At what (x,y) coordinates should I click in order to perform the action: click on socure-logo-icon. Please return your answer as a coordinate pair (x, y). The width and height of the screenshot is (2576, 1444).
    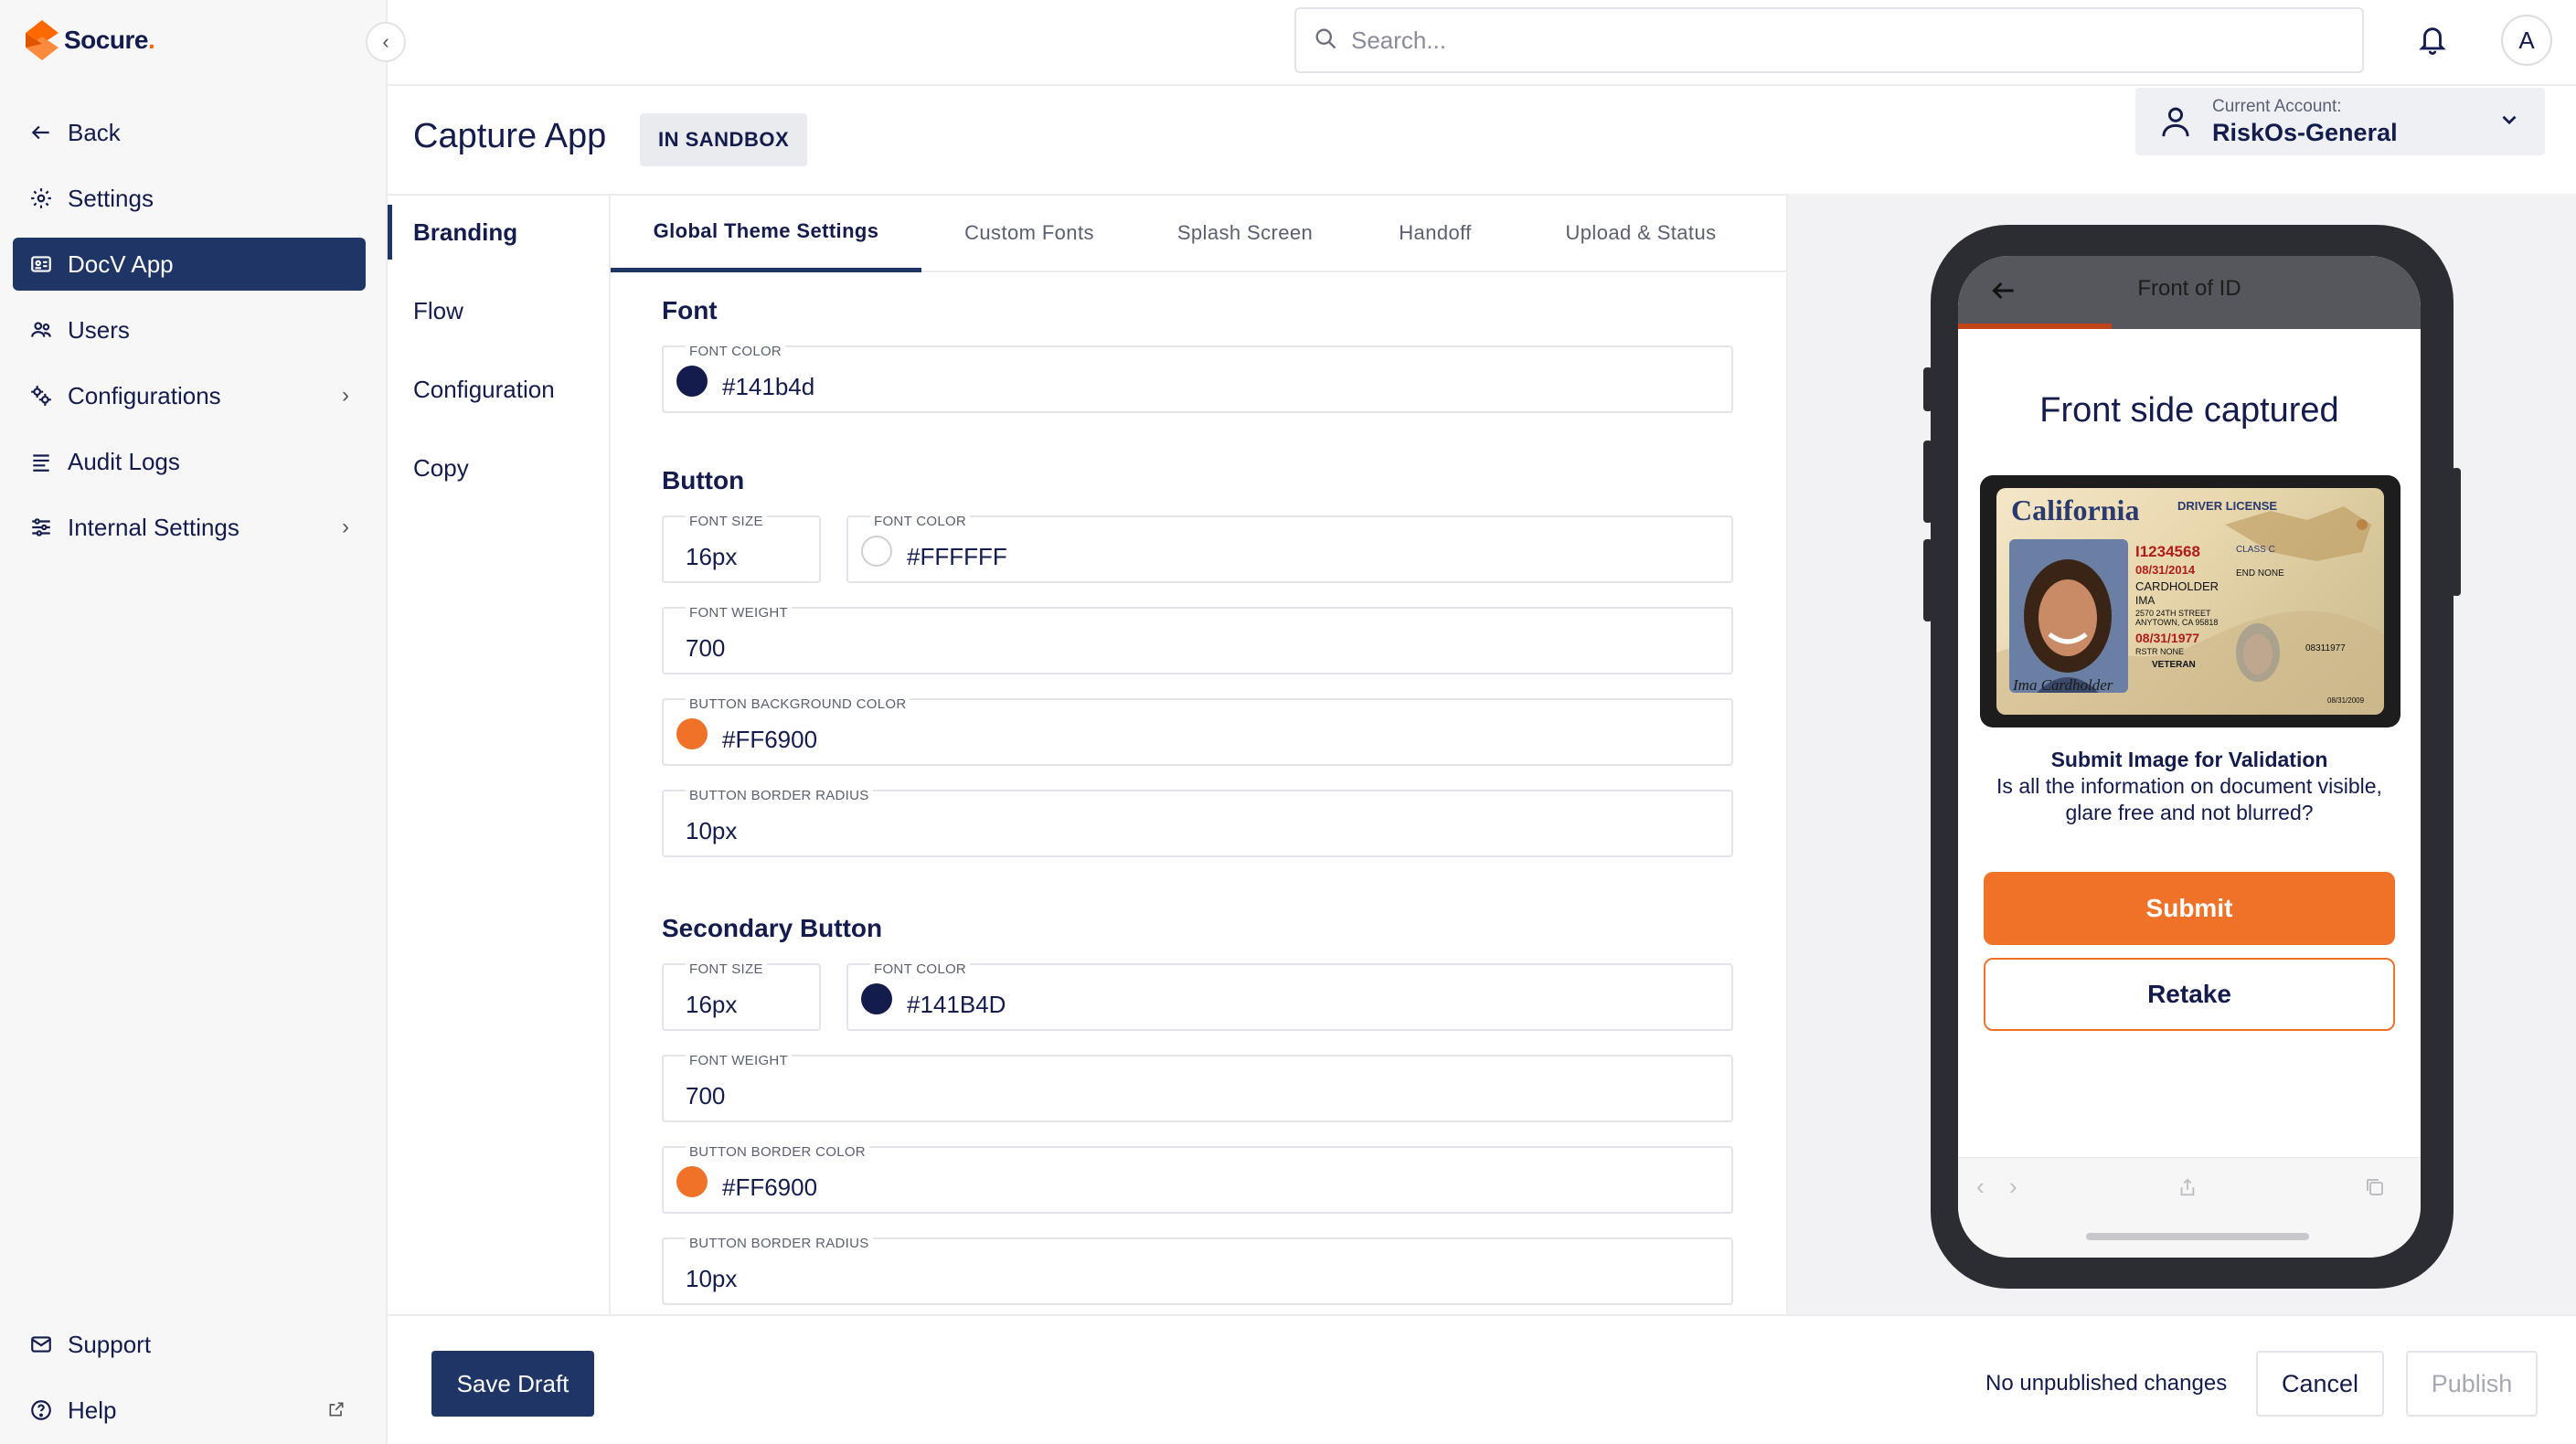
    Looking at the image, I should click on (42, 40).